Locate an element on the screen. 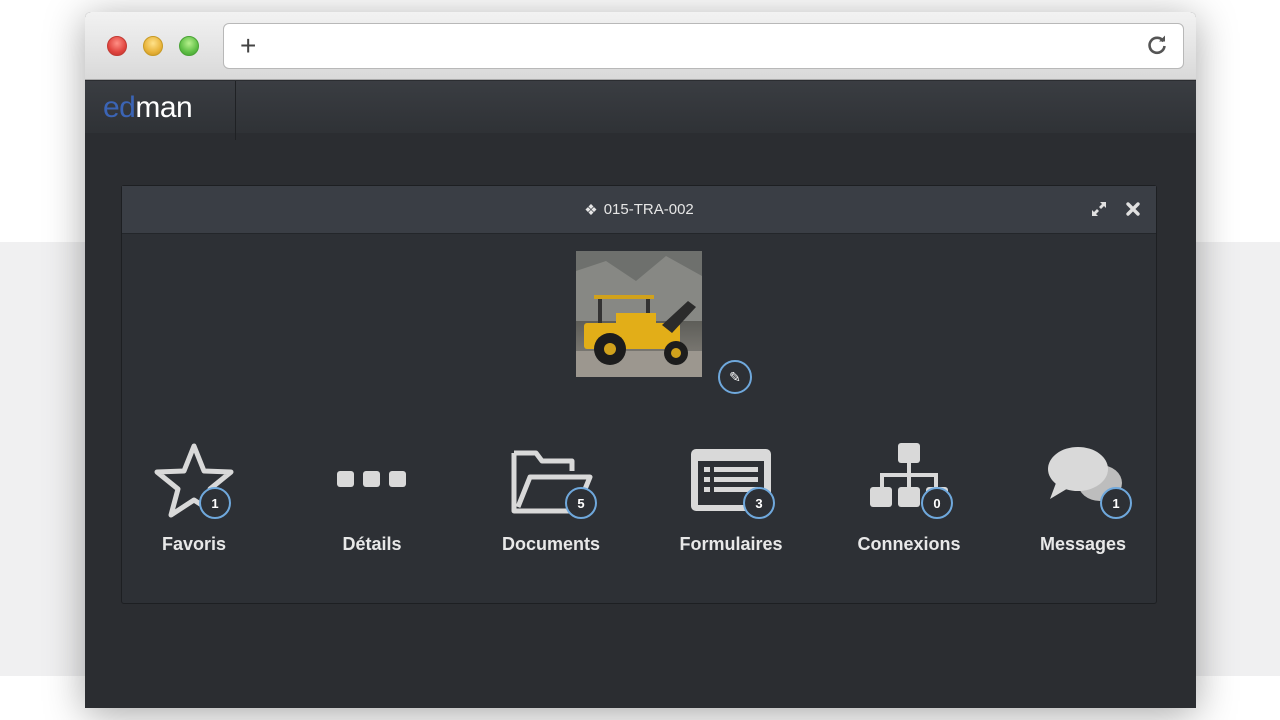  asset-photo is located at coordinates (639, 314).